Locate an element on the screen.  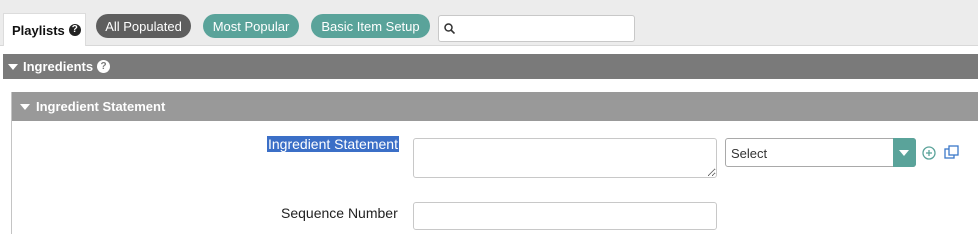
playlist-search is located at coordinates (536, 28).